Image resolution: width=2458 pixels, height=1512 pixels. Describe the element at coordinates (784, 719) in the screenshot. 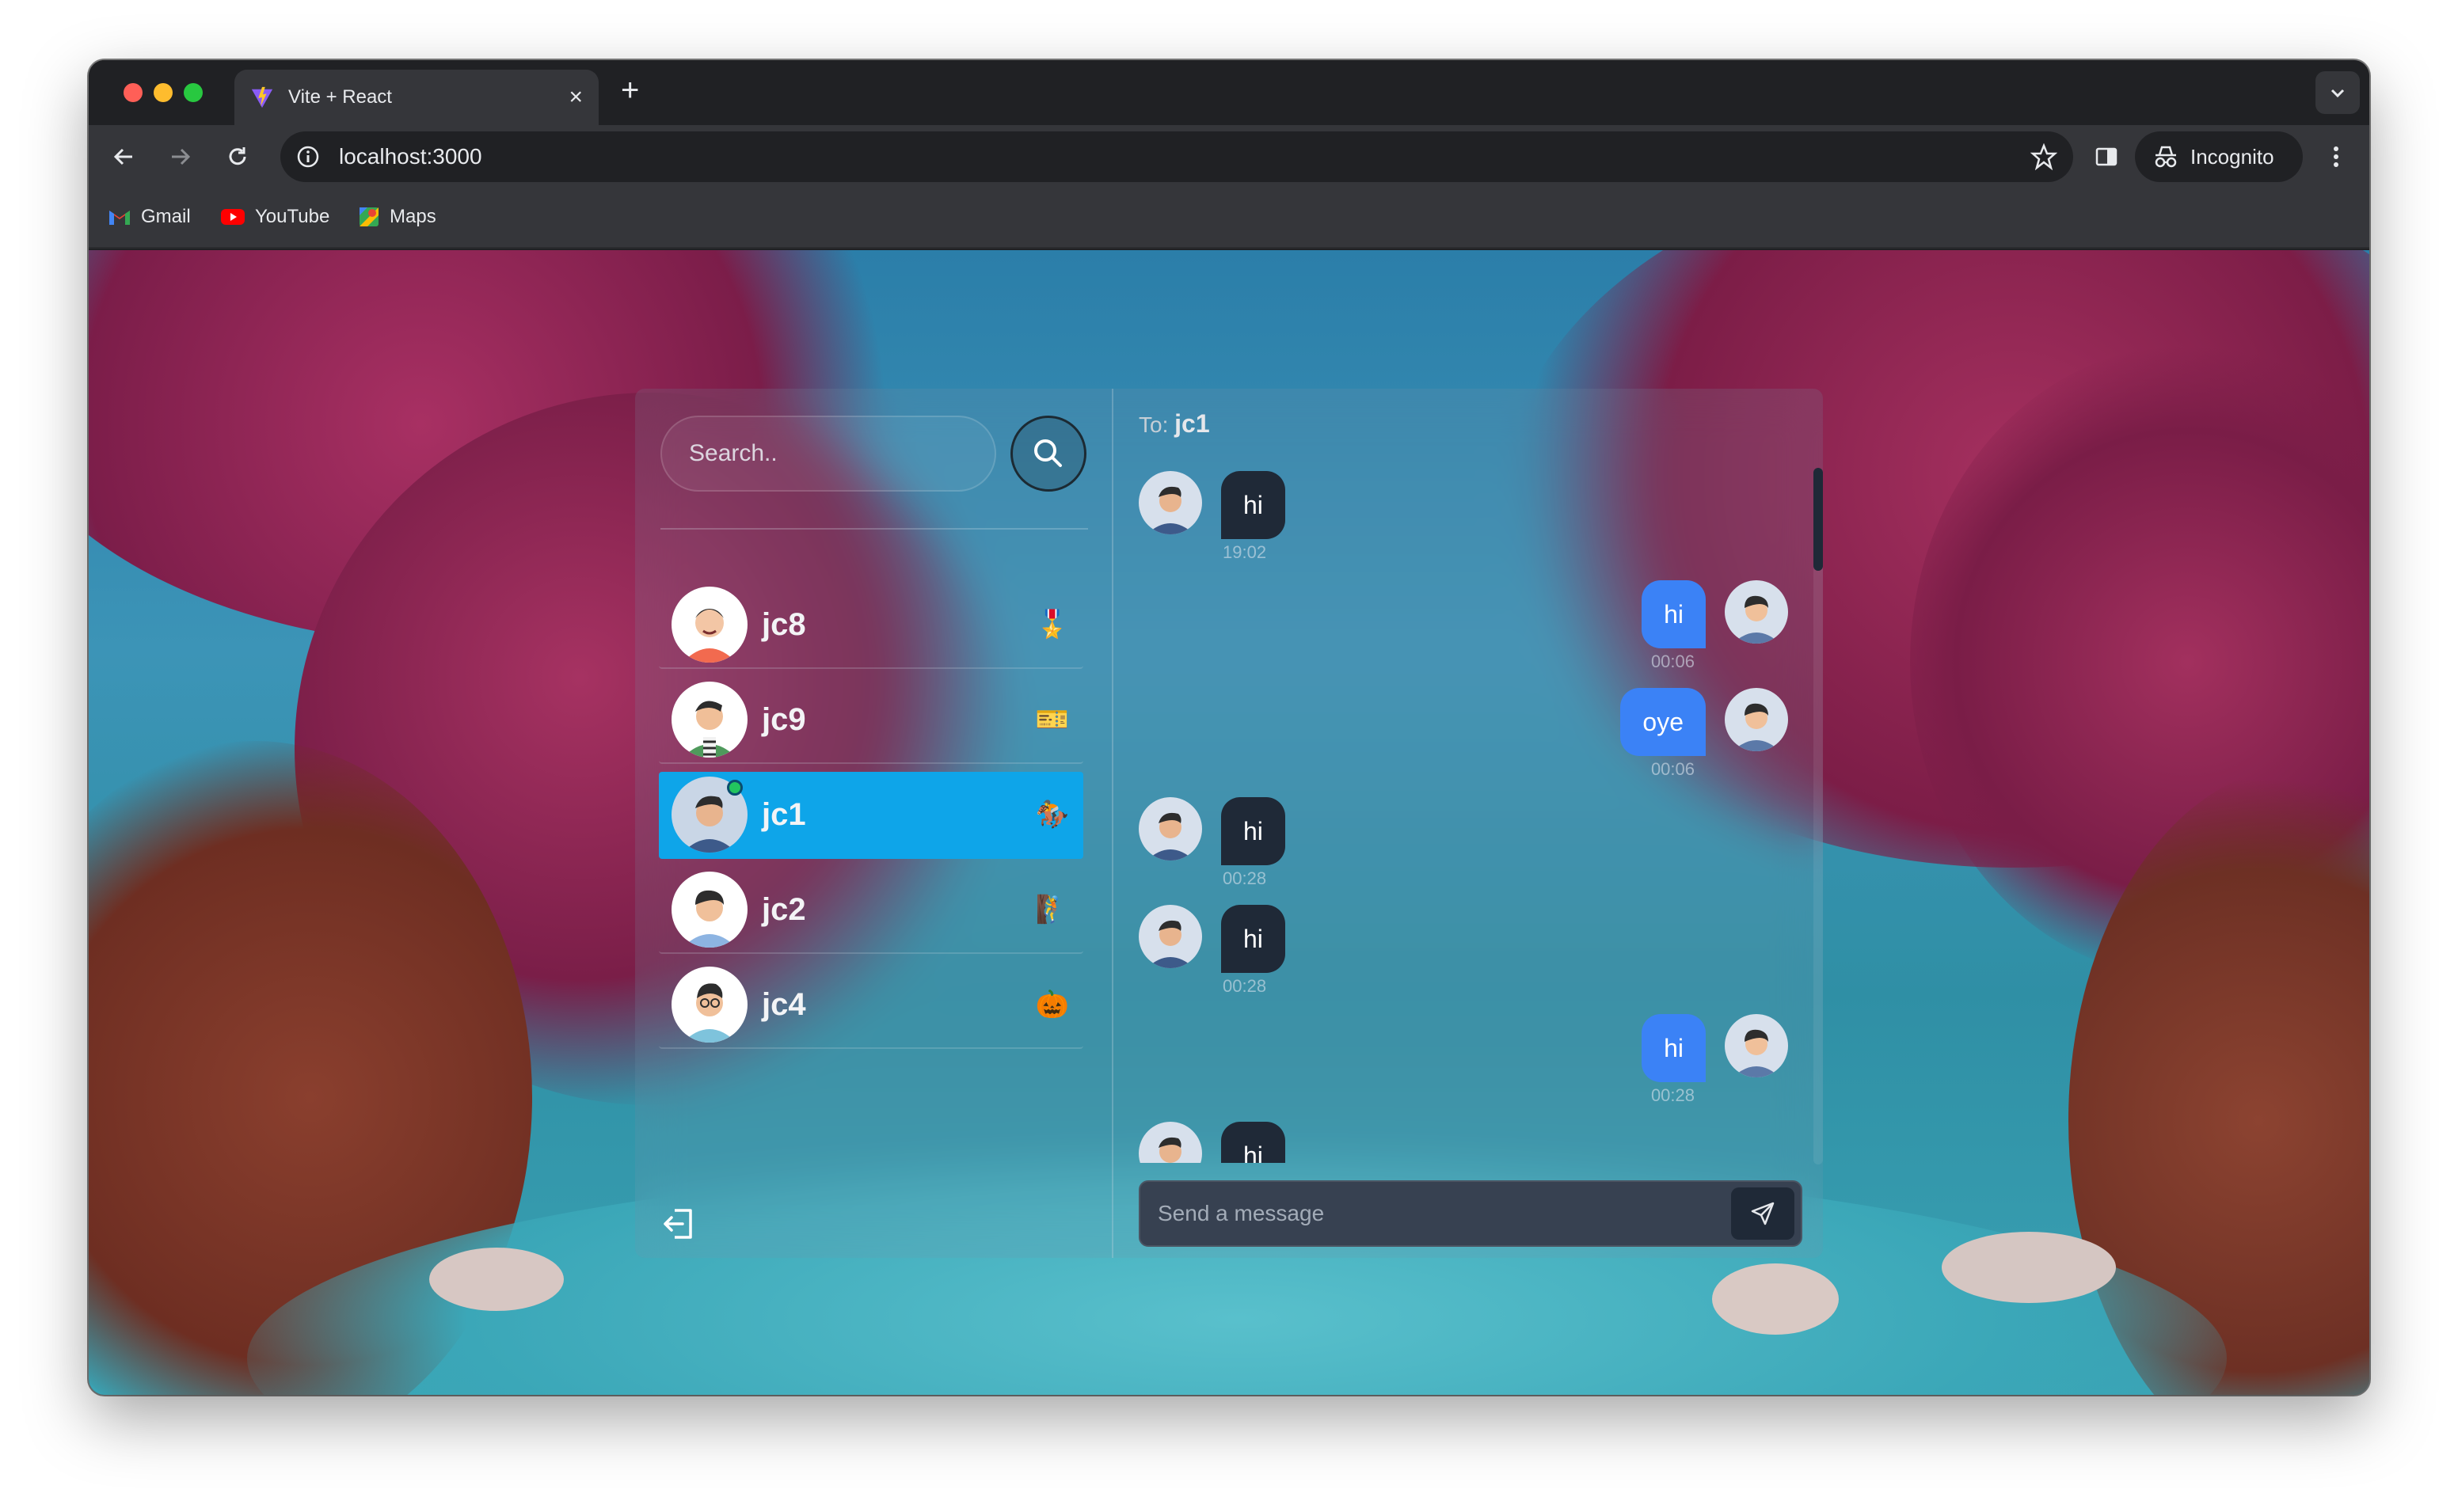

I see `conversation-name: jc9` at that location.